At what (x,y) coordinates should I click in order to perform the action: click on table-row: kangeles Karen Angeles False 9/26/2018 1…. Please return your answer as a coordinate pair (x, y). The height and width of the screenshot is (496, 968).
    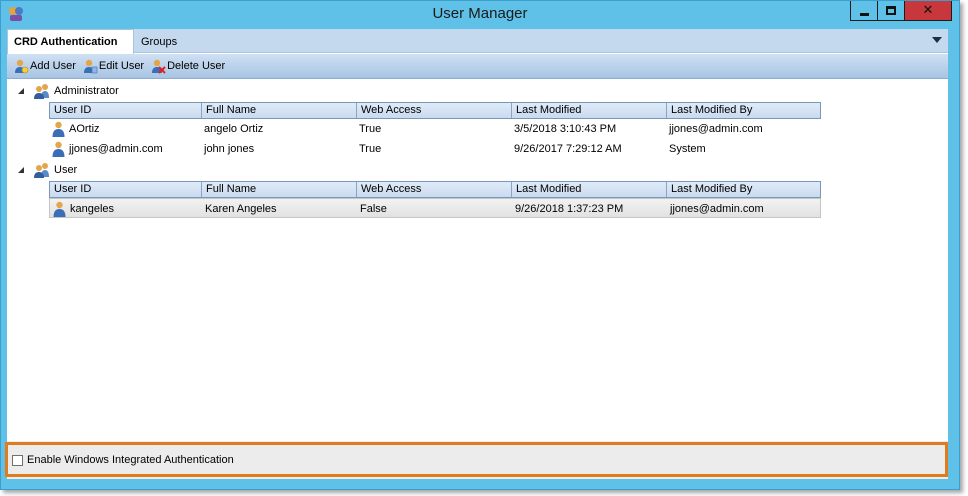
    Looking at the image, I should click on (435, 208).